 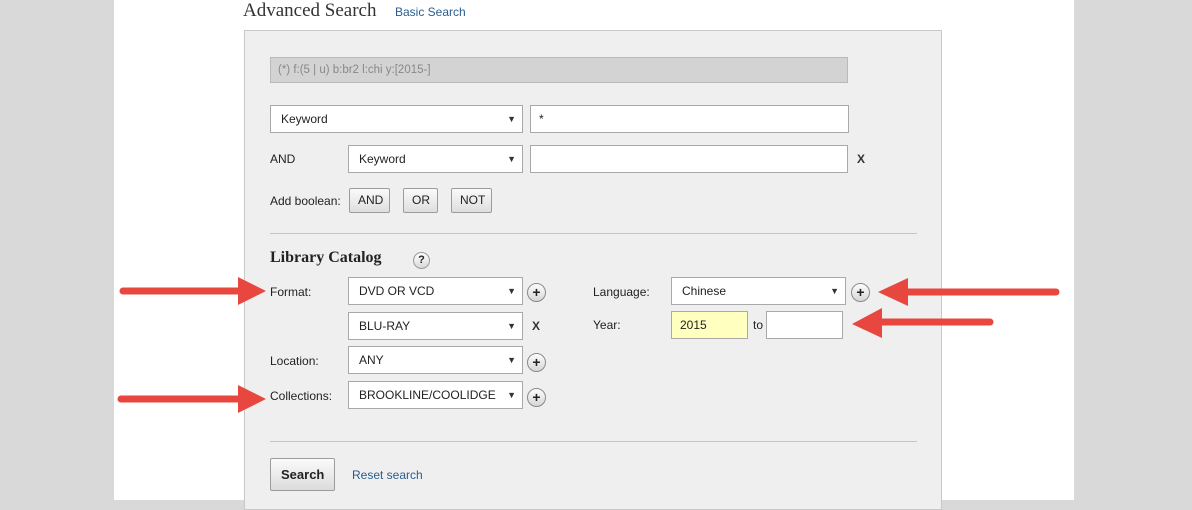 I want to click on collections-select-value: BROOKLINE/COOLIDGE, so click(x=427, y=395).